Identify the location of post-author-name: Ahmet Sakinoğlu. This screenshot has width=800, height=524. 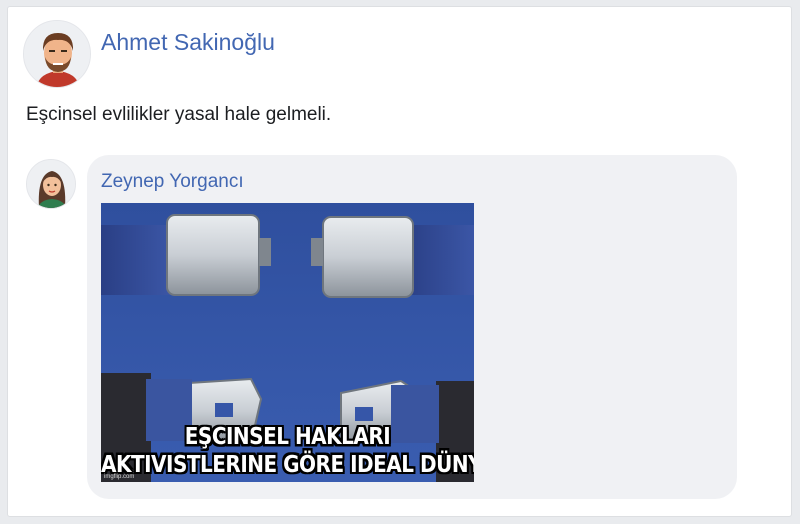
(188, 42).